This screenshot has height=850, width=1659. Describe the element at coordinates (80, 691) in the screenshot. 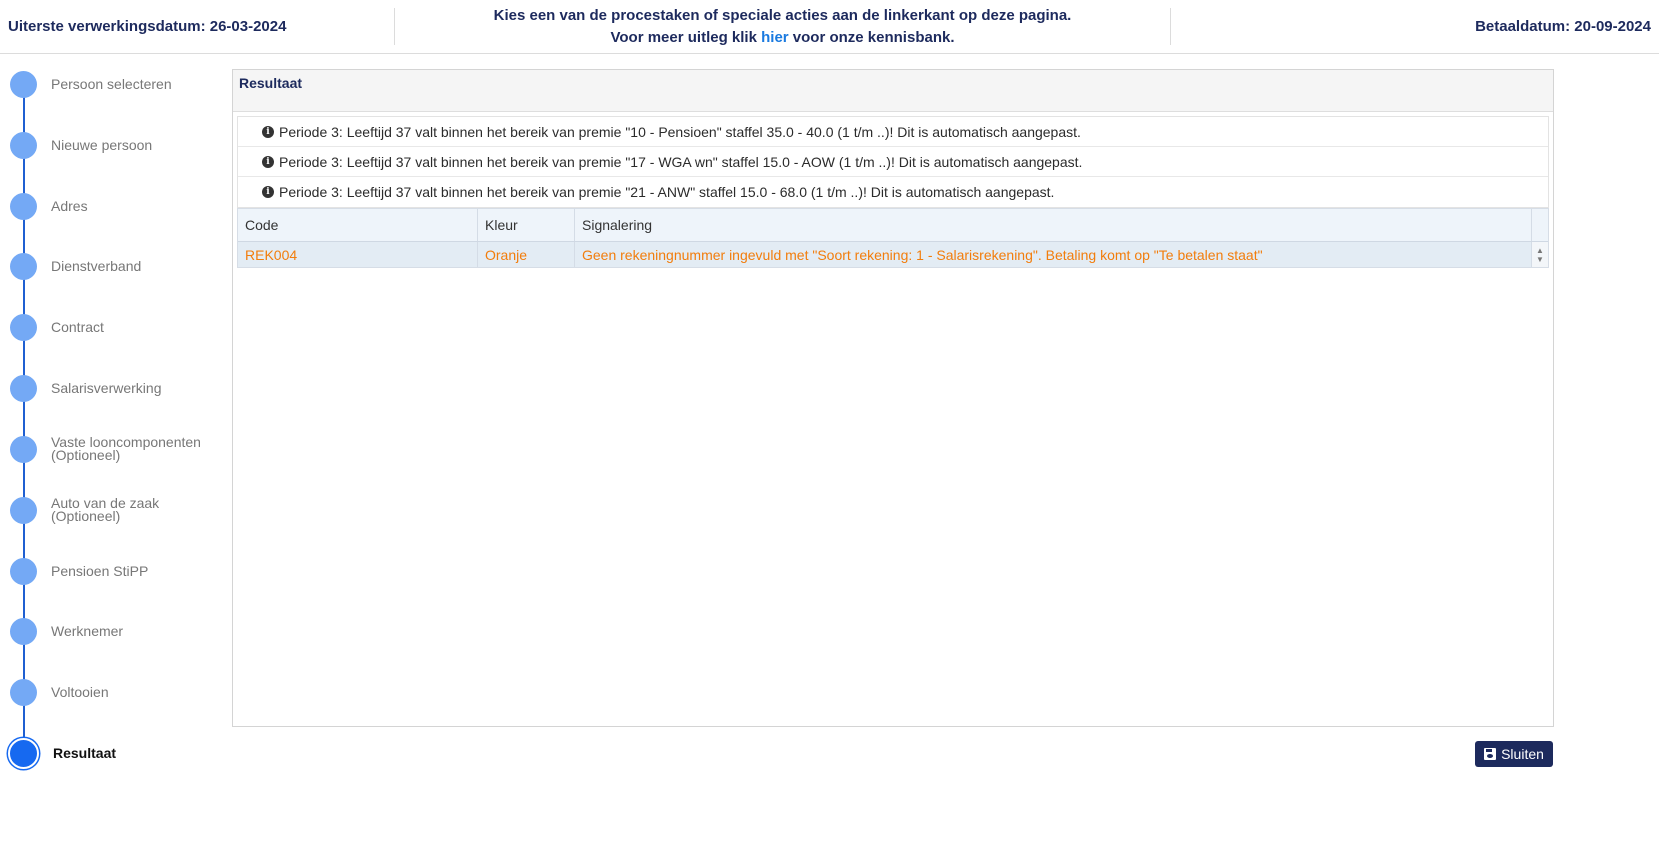

I see `step-label: Voltooien` at that location.